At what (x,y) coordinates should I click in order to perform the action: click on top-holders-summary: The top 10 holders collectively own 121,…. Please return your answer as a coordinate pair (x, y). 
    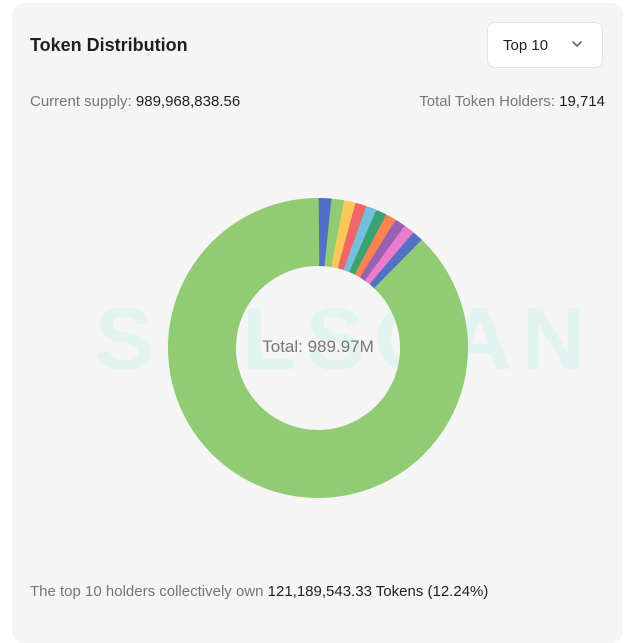
    Looking at the image, I should click on (259, 591).